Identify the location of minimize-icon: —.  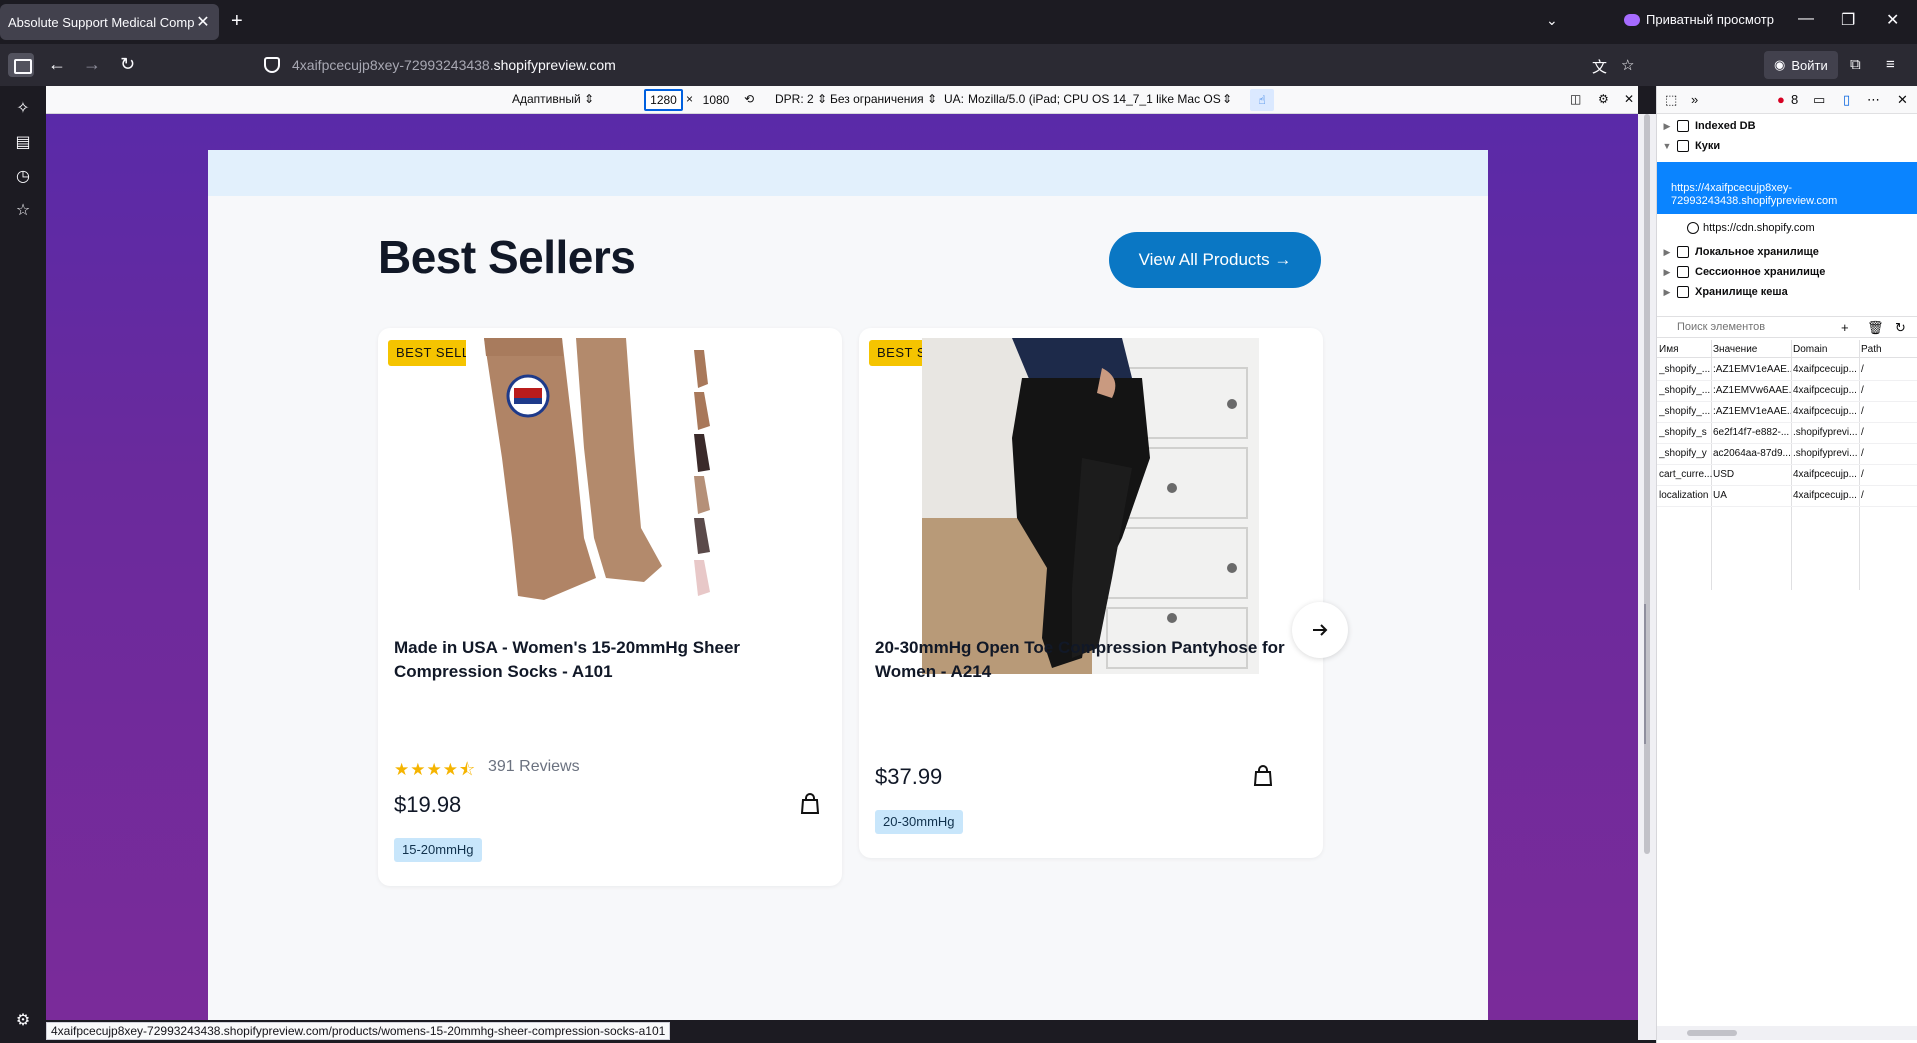
(1806, 19).